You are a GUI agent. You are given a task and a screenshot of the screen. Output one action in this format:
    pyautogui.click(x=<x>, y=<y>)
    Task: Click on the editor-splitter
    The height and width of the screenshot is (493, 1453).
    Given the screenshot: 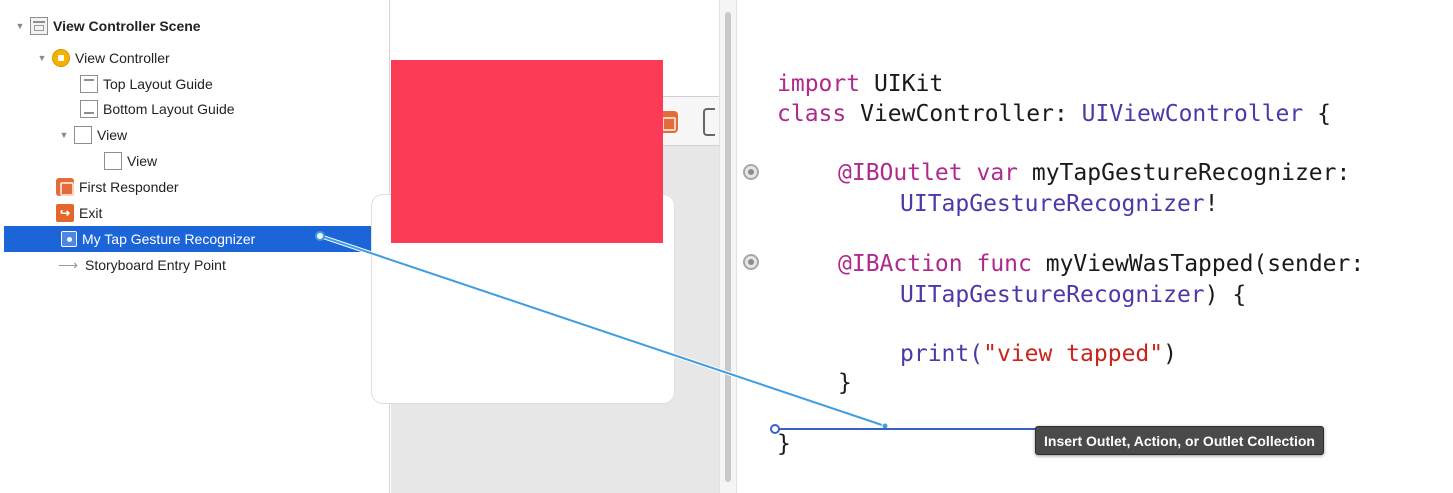 What is the action you would take?
    pyautogui.click(x=728, y=246)
    